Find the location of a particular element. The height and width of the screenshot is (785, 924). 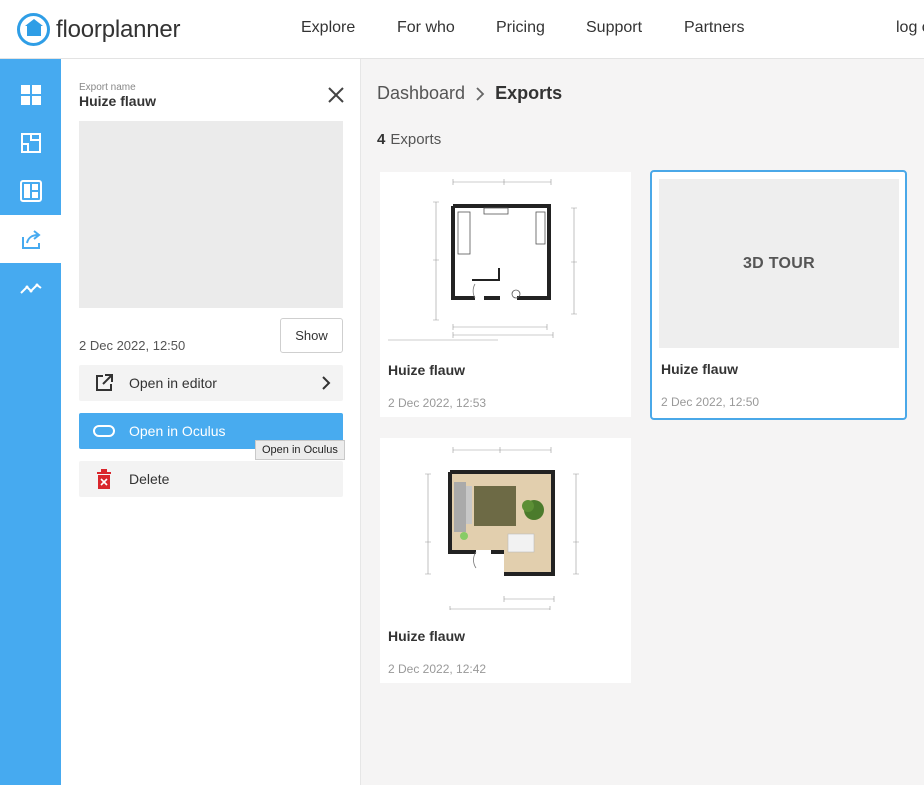

analytics-icon is located at coordinates (30, 288).